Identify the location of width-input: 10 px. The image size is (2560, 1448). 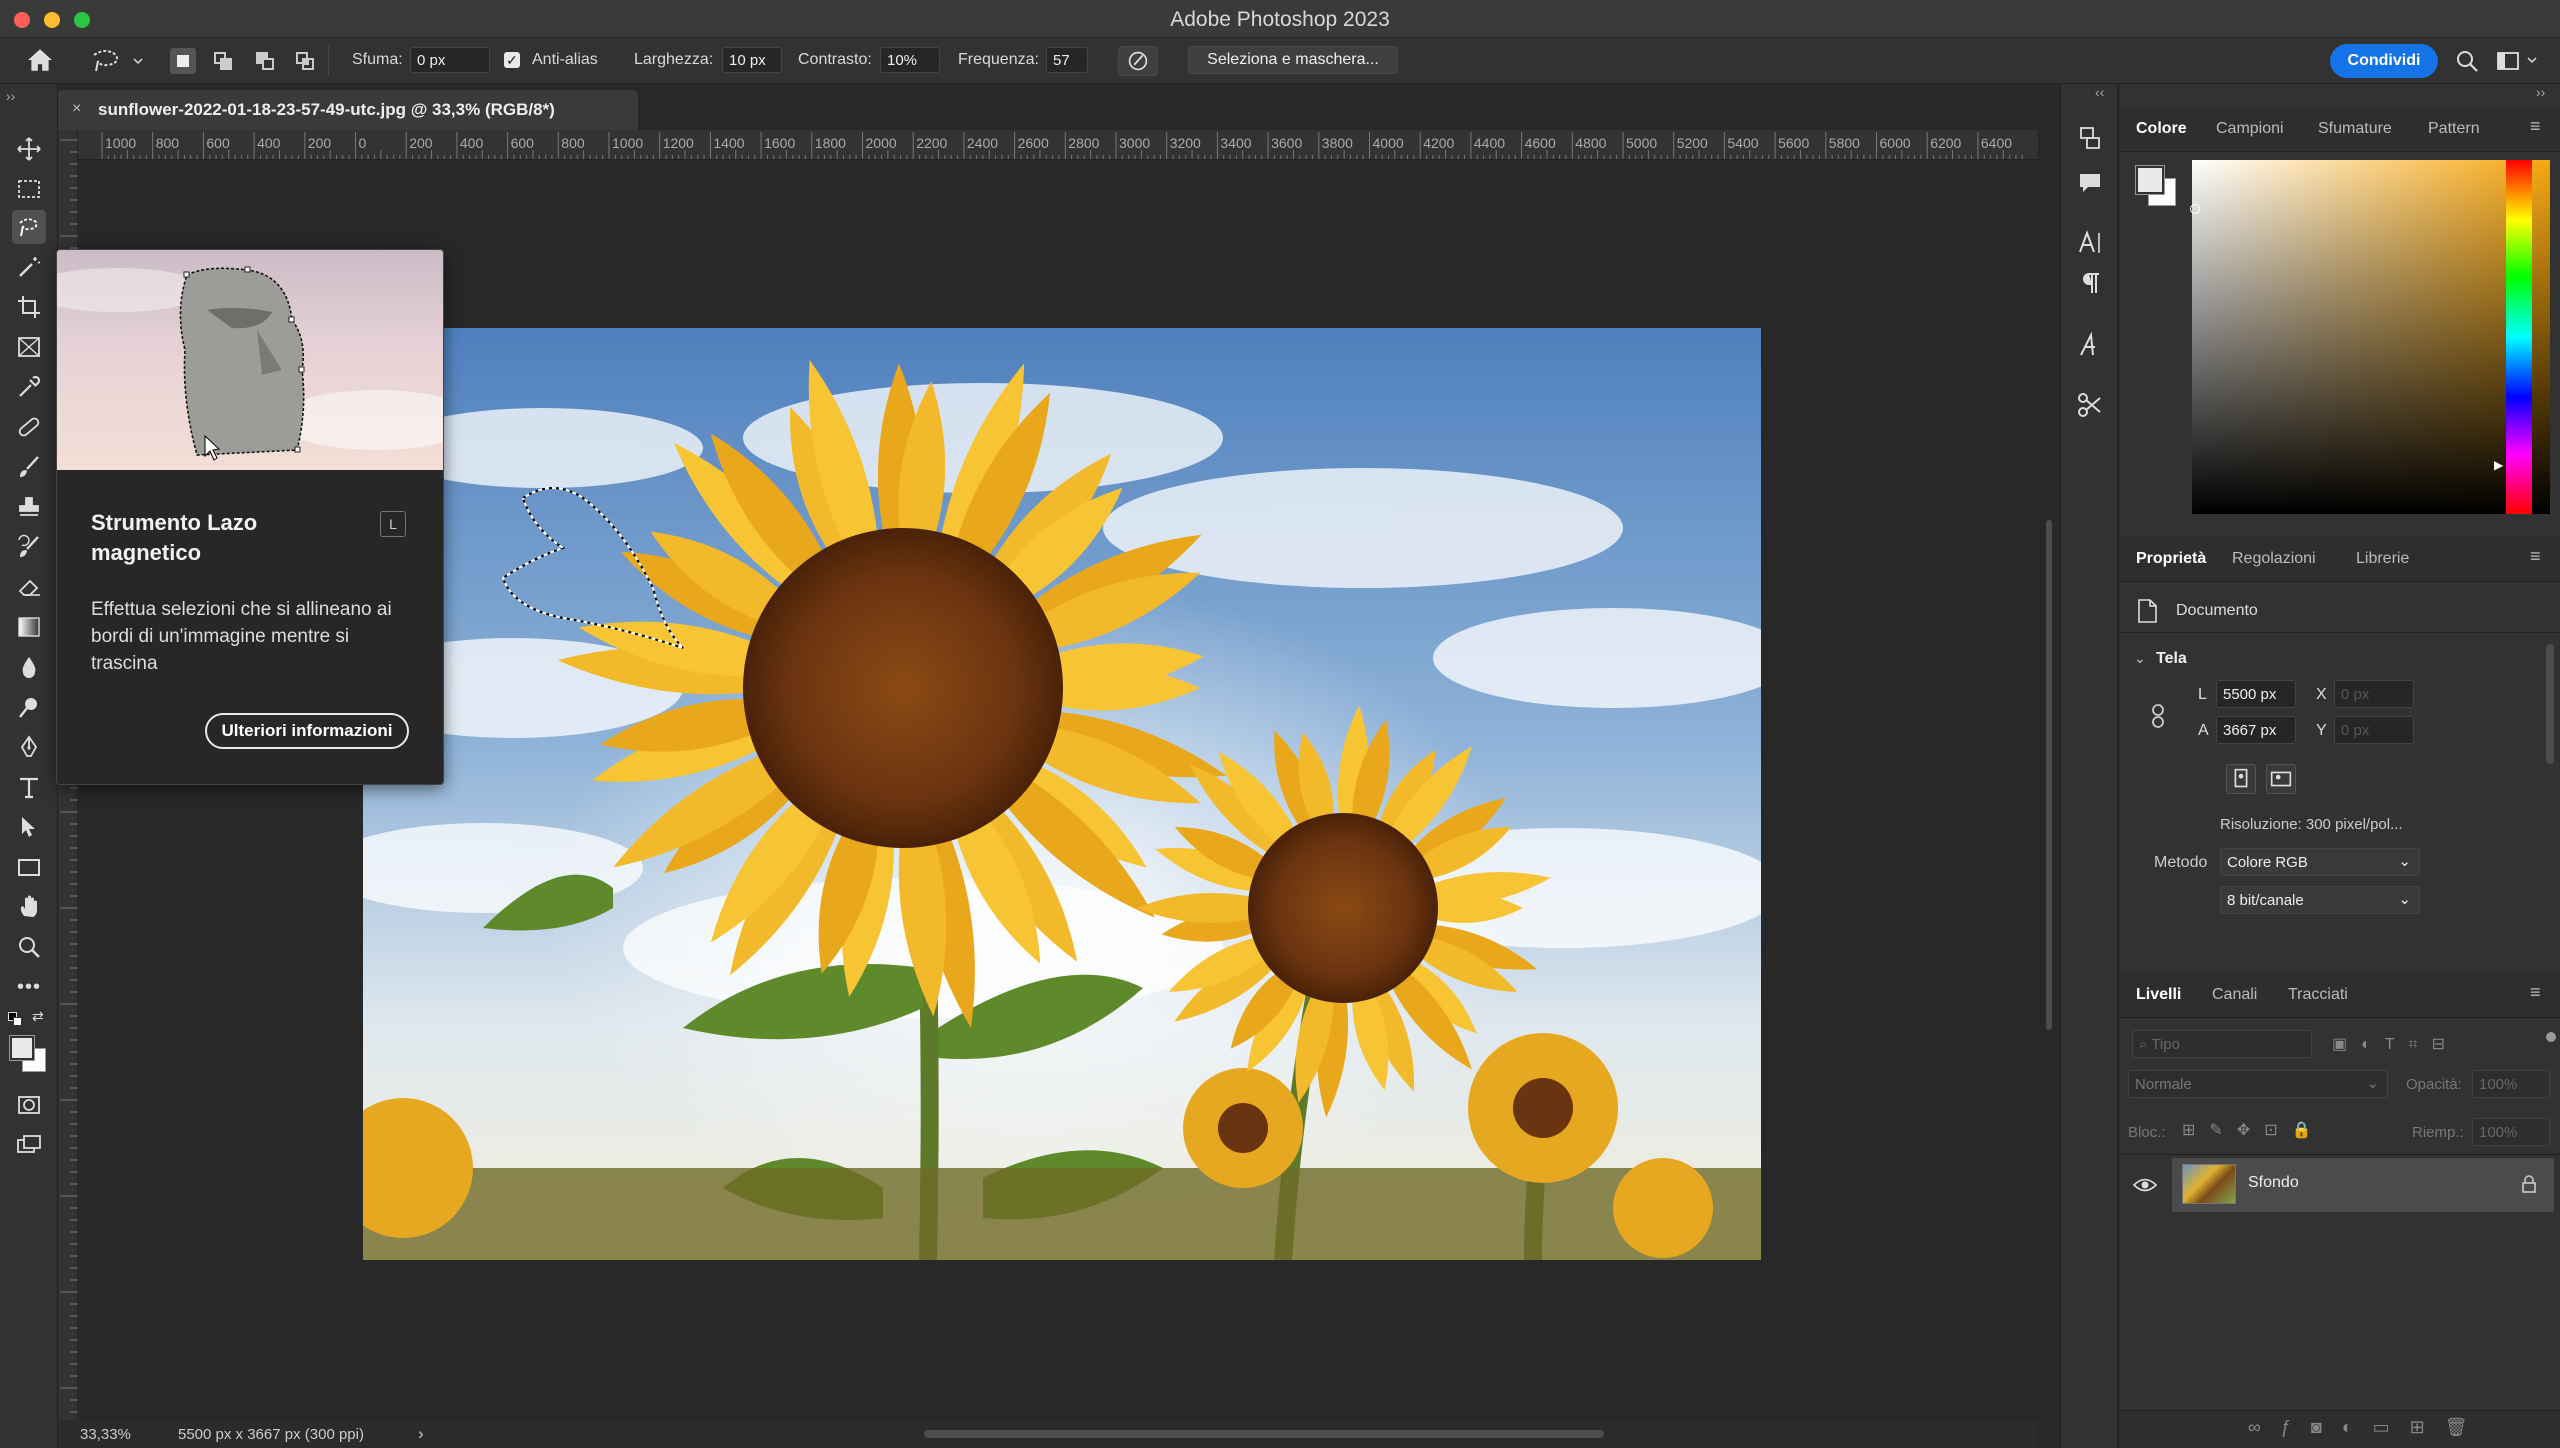
(752, 60).